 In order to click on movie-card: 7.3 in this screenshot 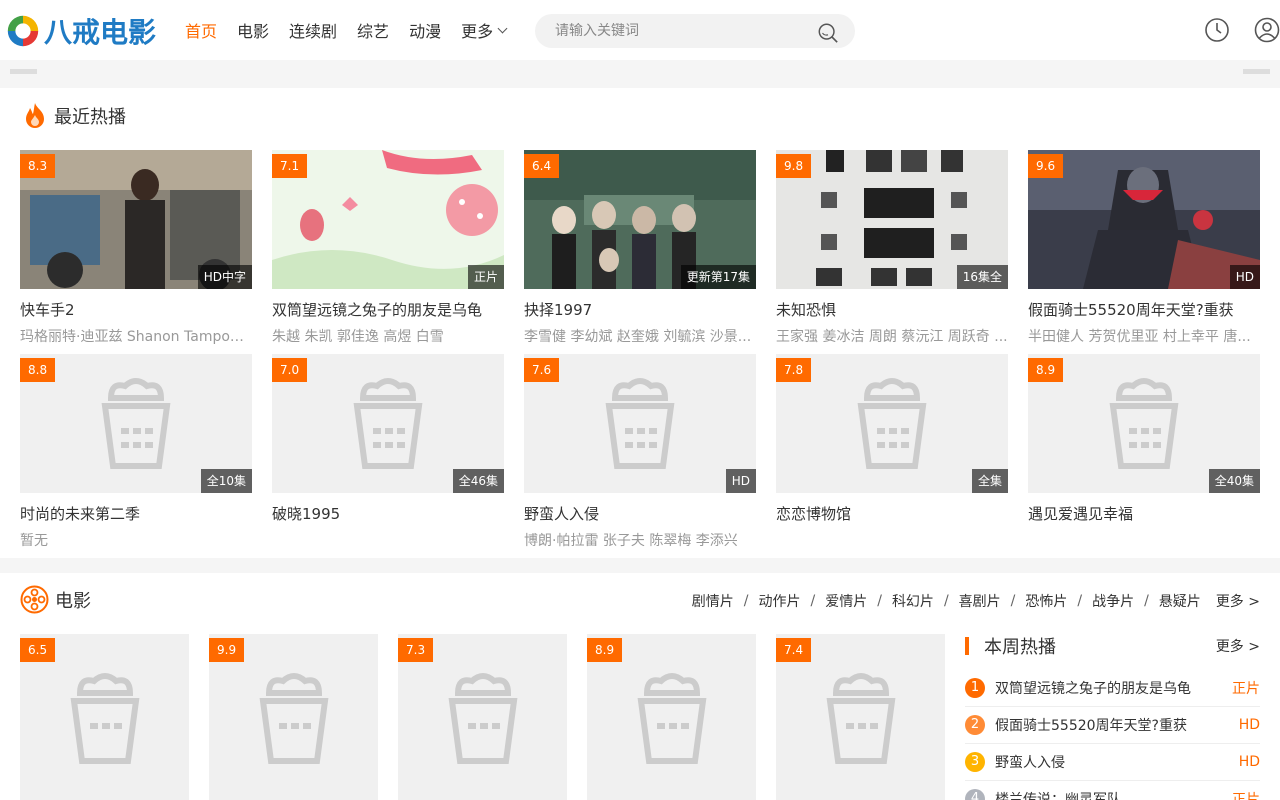, I will do `click(482, 717)`.